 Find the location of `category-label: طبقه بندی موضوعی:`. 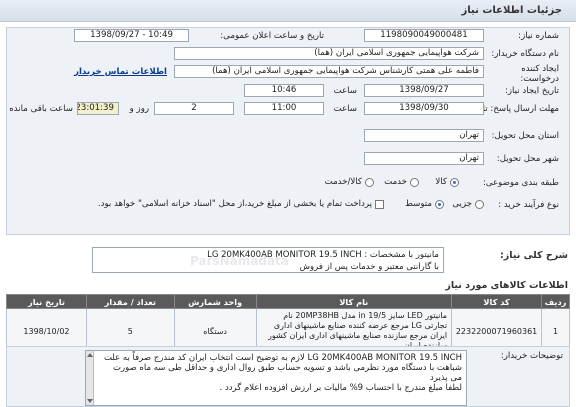

category-label: طبقه بندی موضوعی: is located at coordinates (520, 183).